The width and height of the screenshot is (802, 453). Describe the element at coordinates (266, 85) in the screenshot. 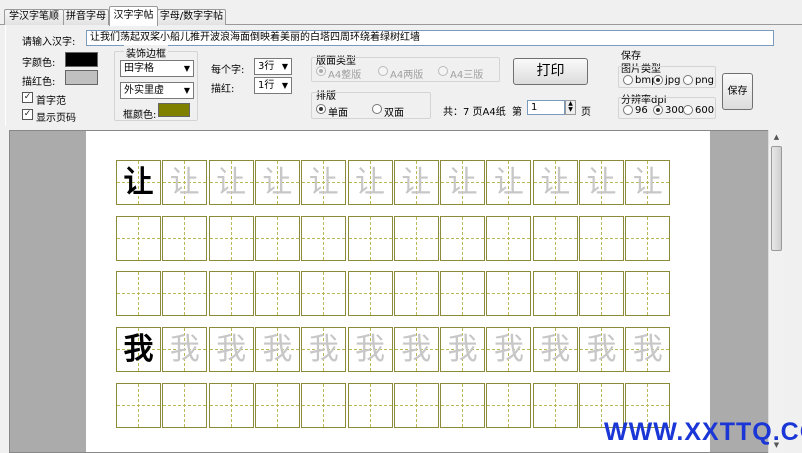

I see `trace-value: 1行` at that location.